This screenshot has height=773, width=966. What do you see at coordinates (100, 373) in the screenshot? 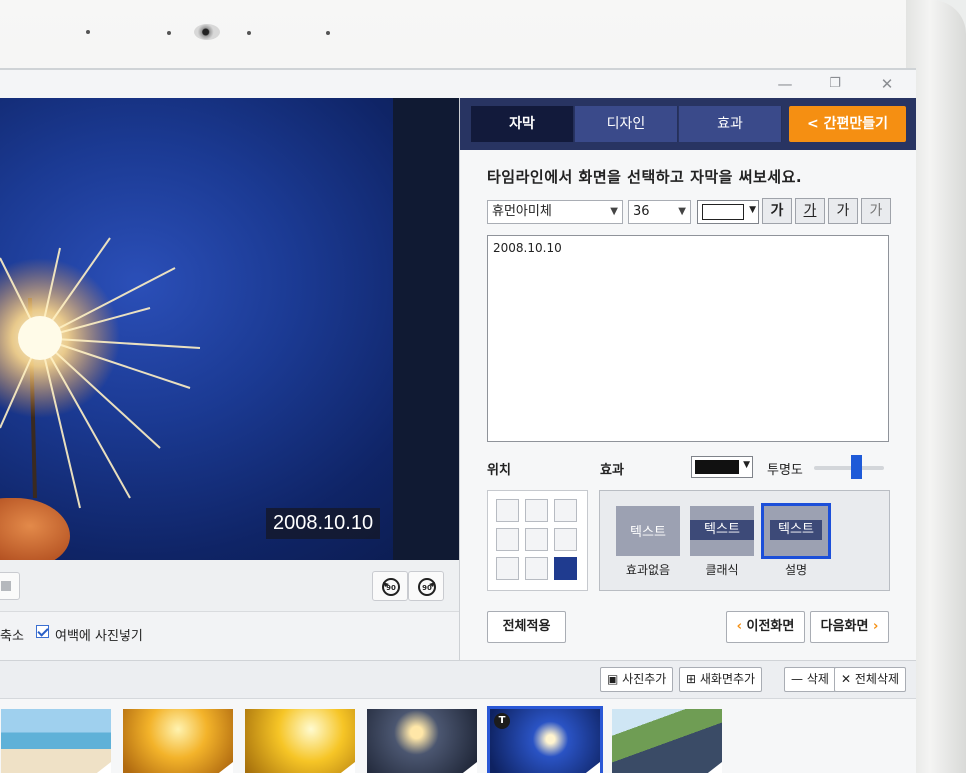
I see `sparkler-image` at bounding box center [100, 373].